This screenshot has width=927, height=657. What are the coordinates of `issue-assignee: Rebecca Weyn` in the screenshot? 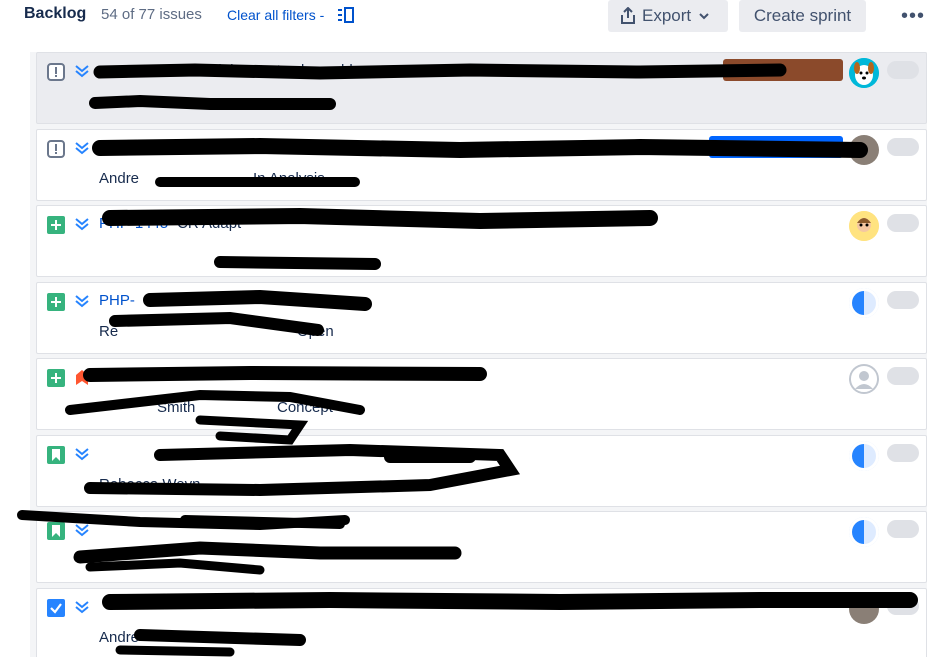 It's located at (150, 484).